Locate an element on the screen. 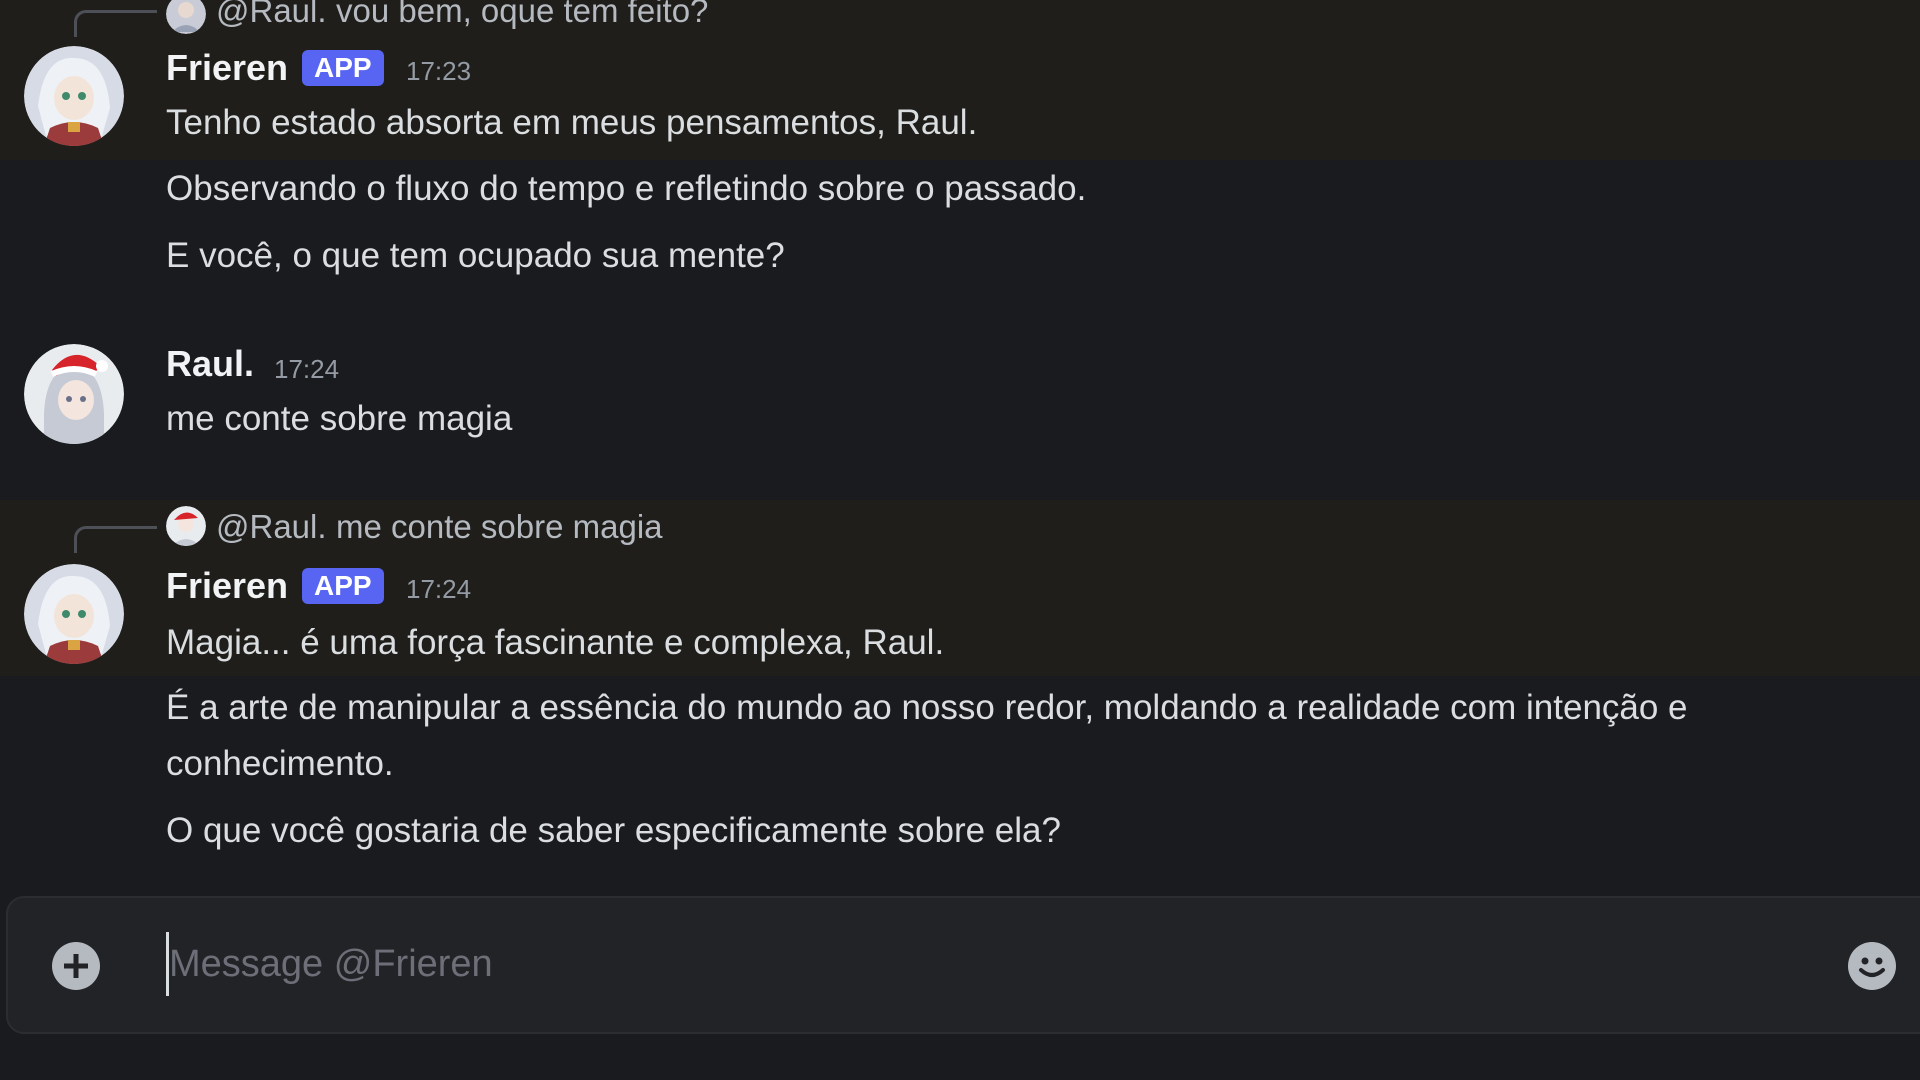 The width and height of the screenshot is (1920, 1080). reply-text: me conte sobre magia is located at coordinates (499, 526).